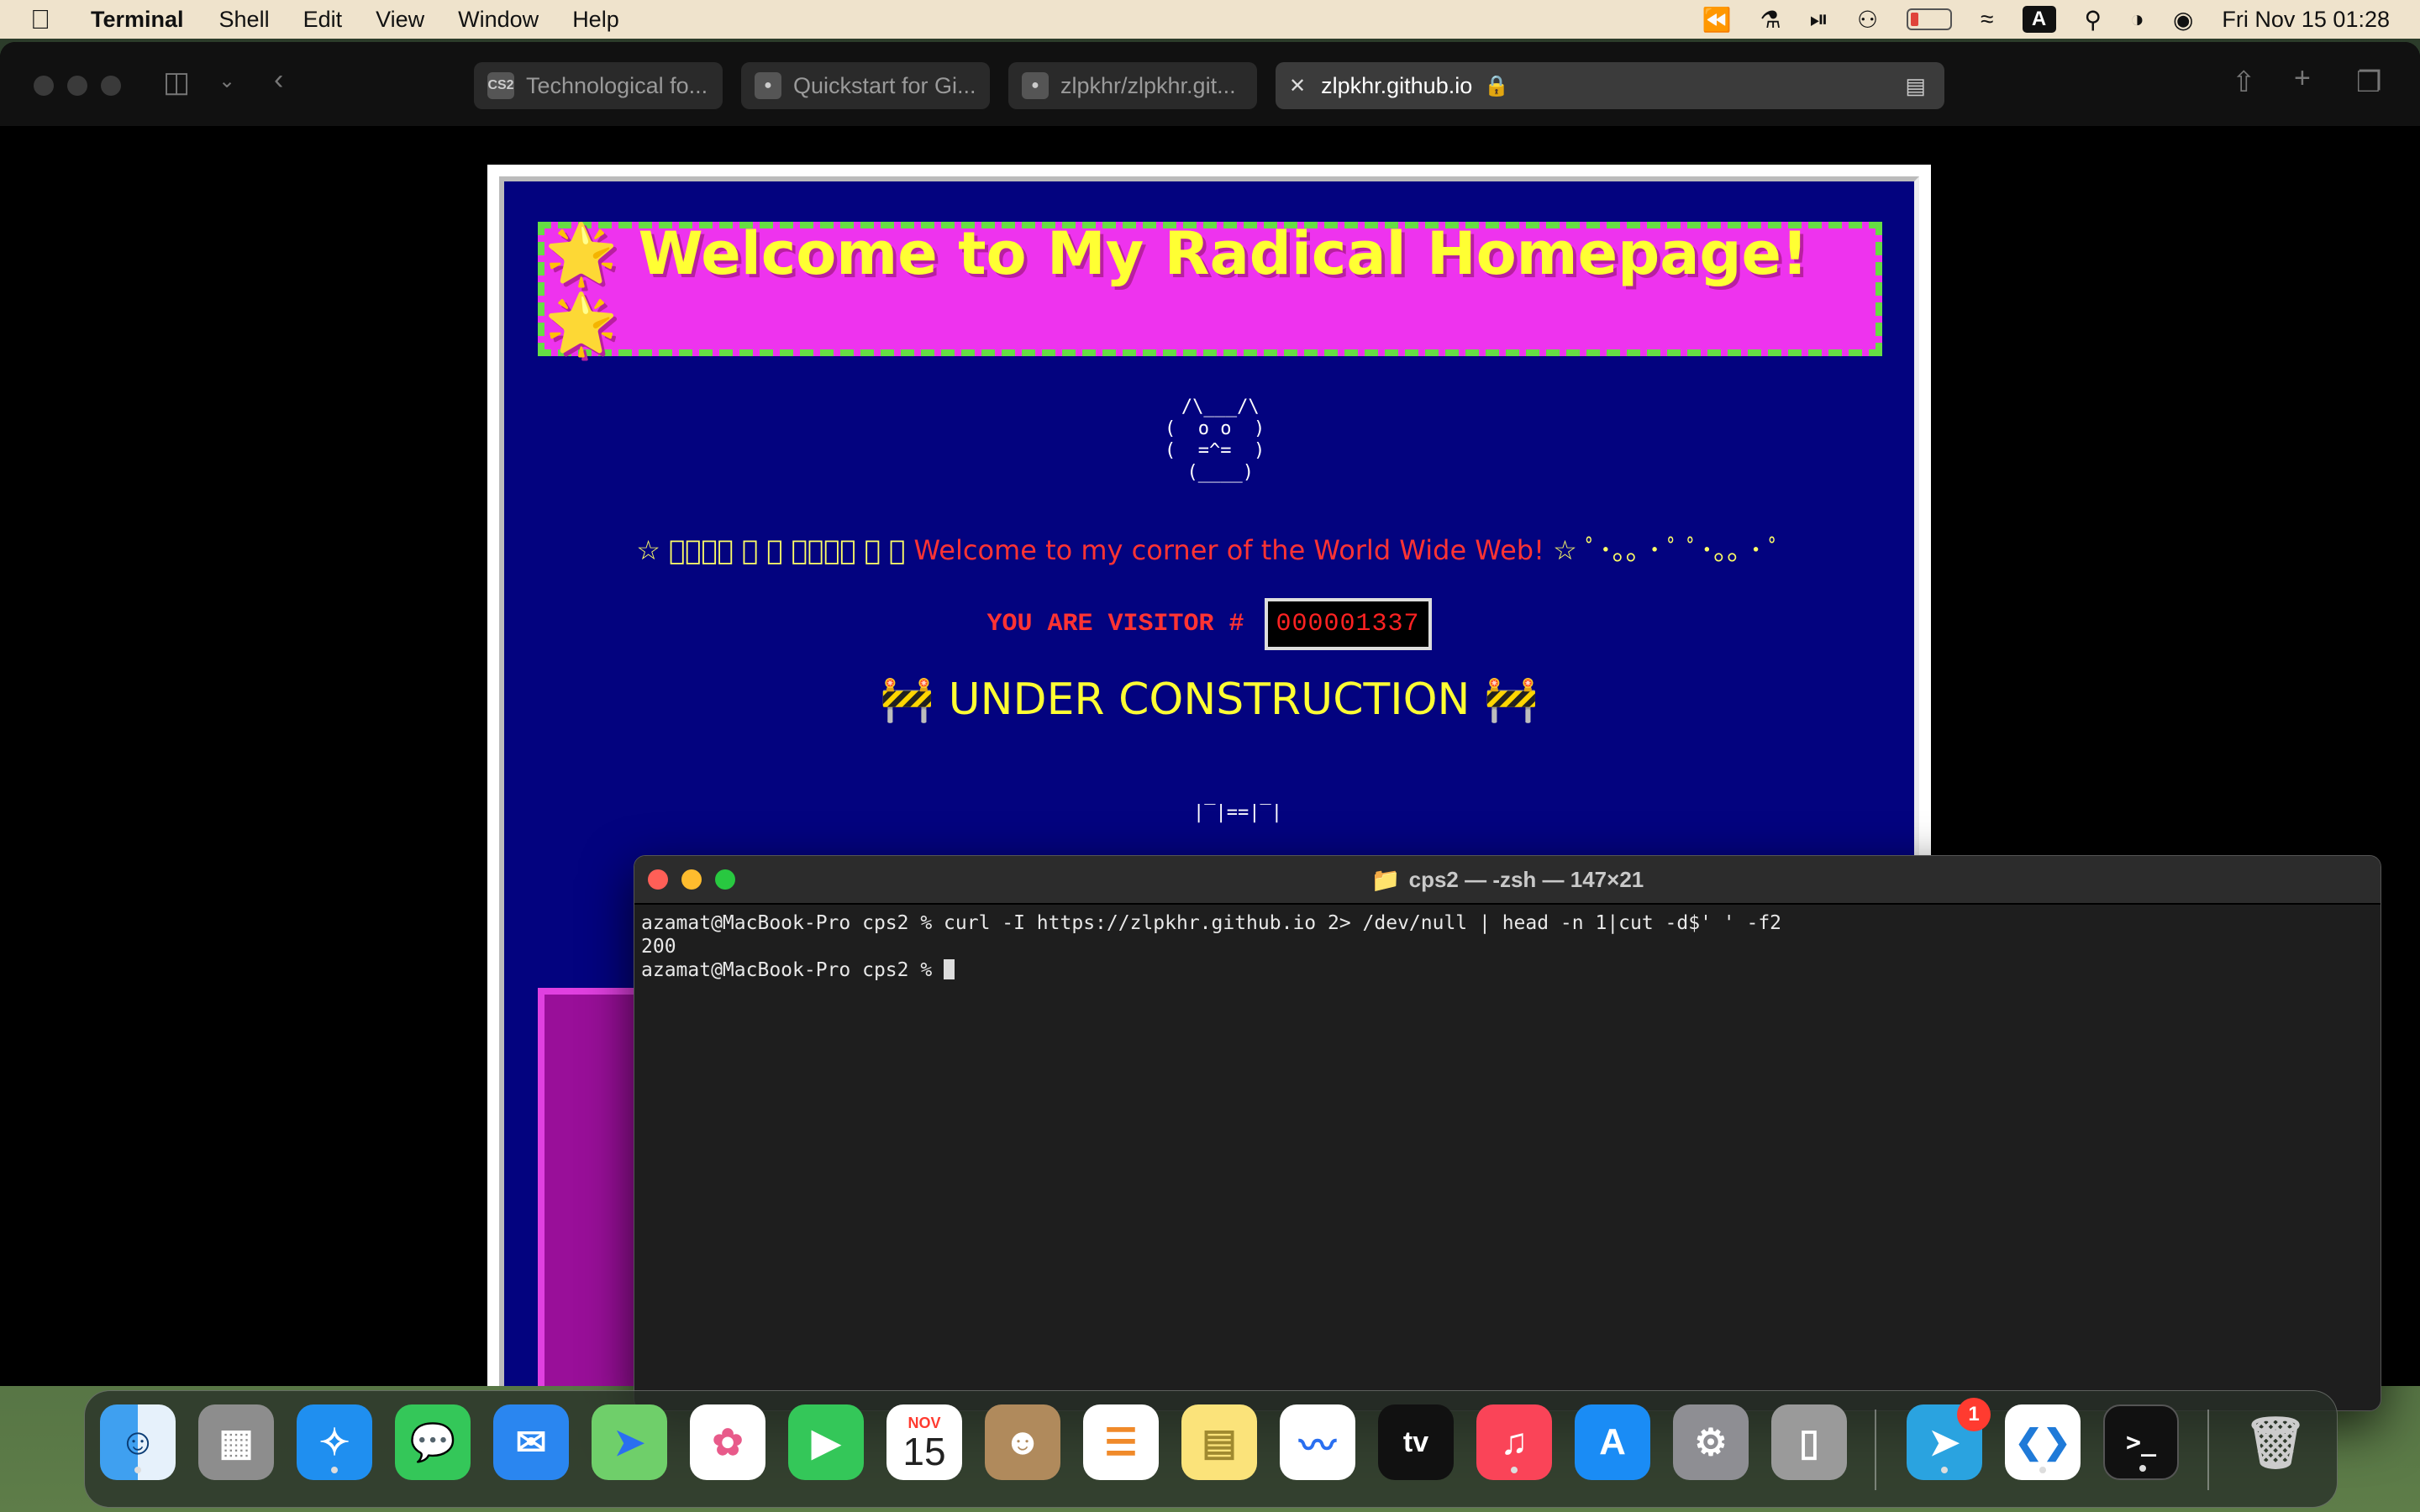 Image resolution: width=2420 pixels, height=1512 pixels. What do you see at coordinates (1209, 700) in the screenshot?
I see `under-construction-heading: 🚧 UNDER CONSTRUCTION 🚧` at bounding box center [1209, 700].